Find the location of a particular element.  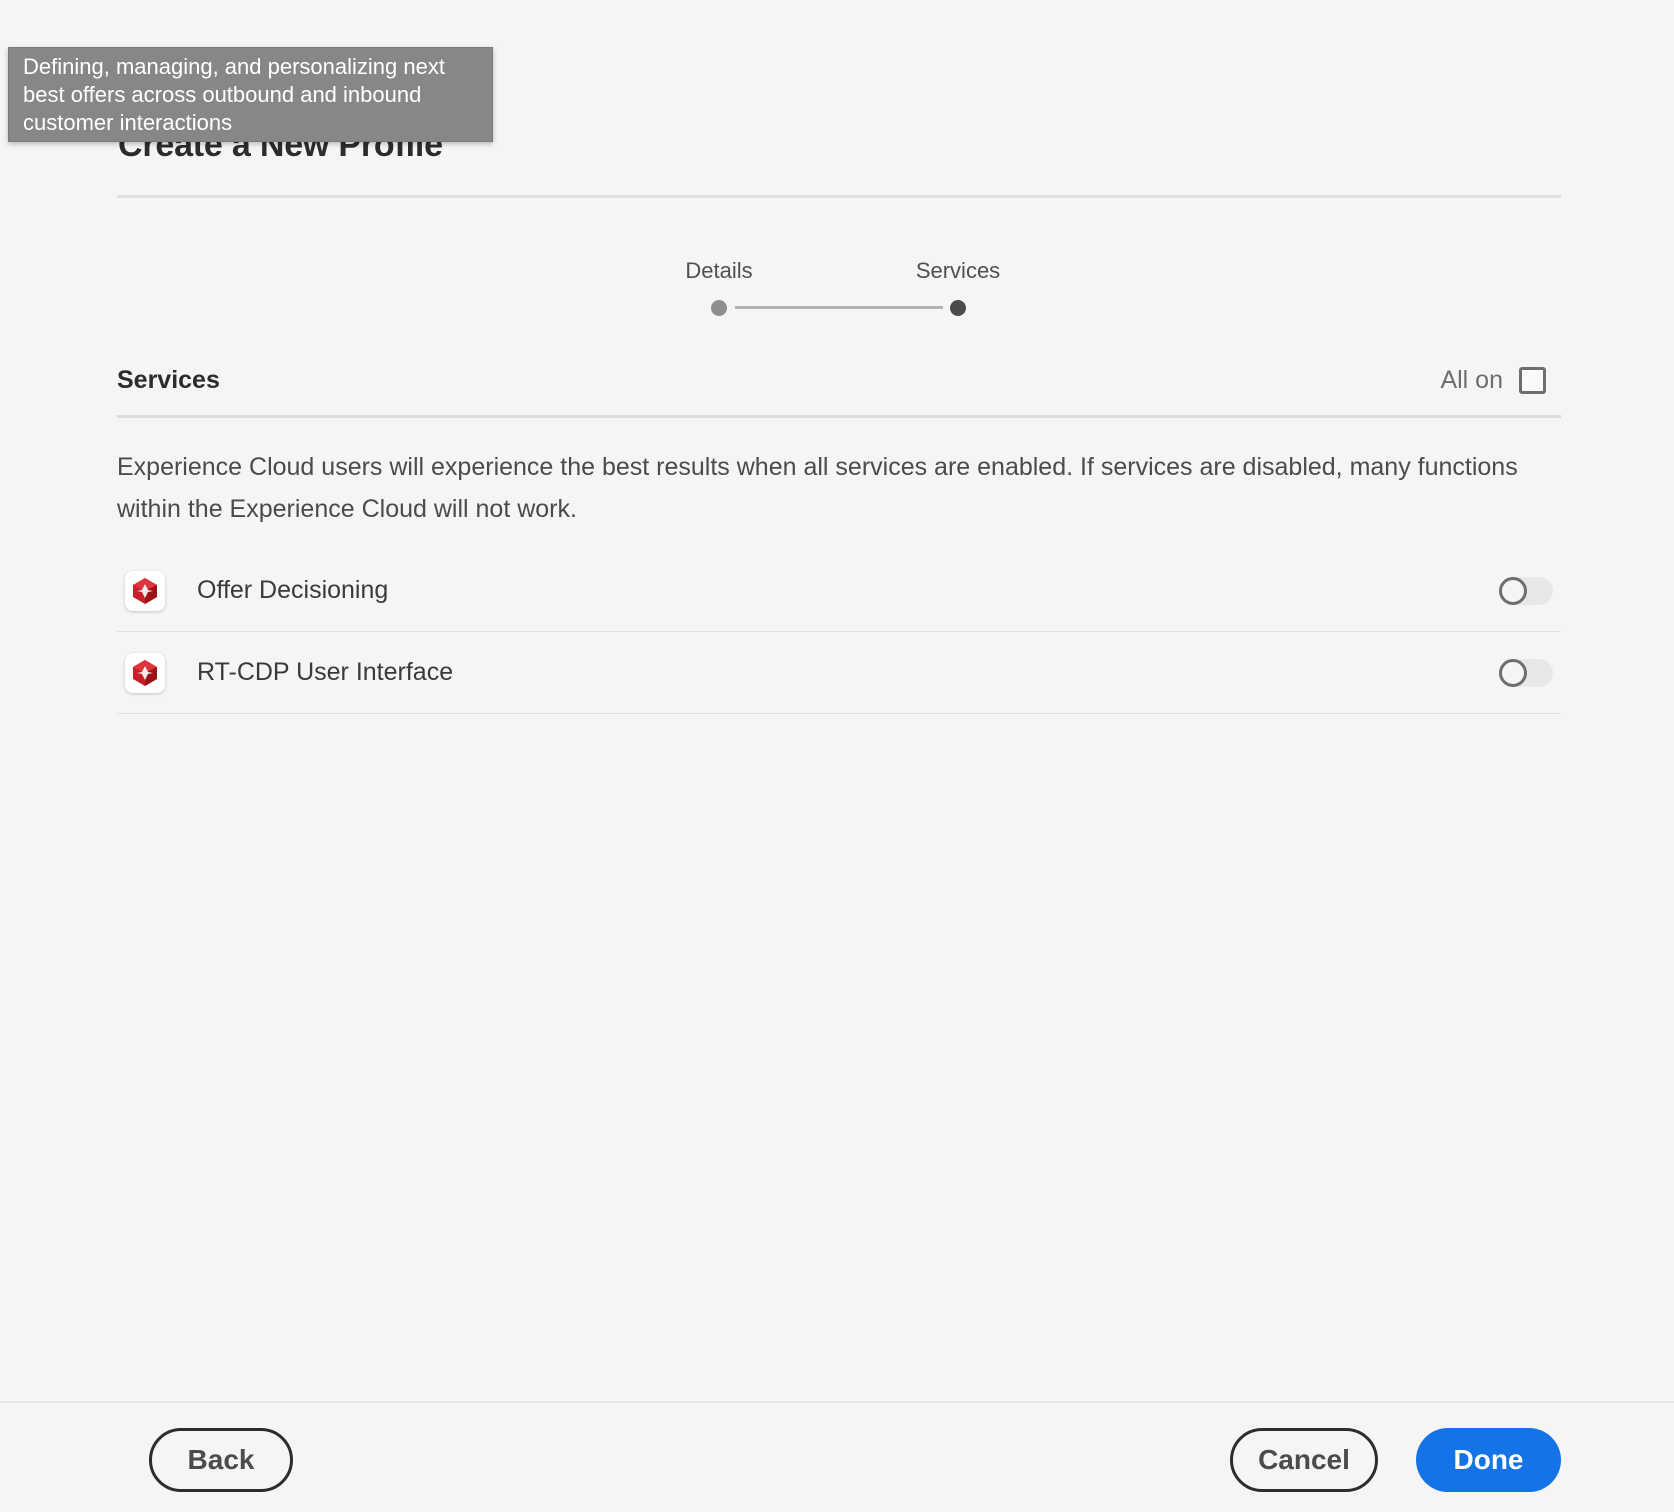

service-row-rt-cdp-user-interface: RT-CDP User Interface is located at coordinates (839, 673).